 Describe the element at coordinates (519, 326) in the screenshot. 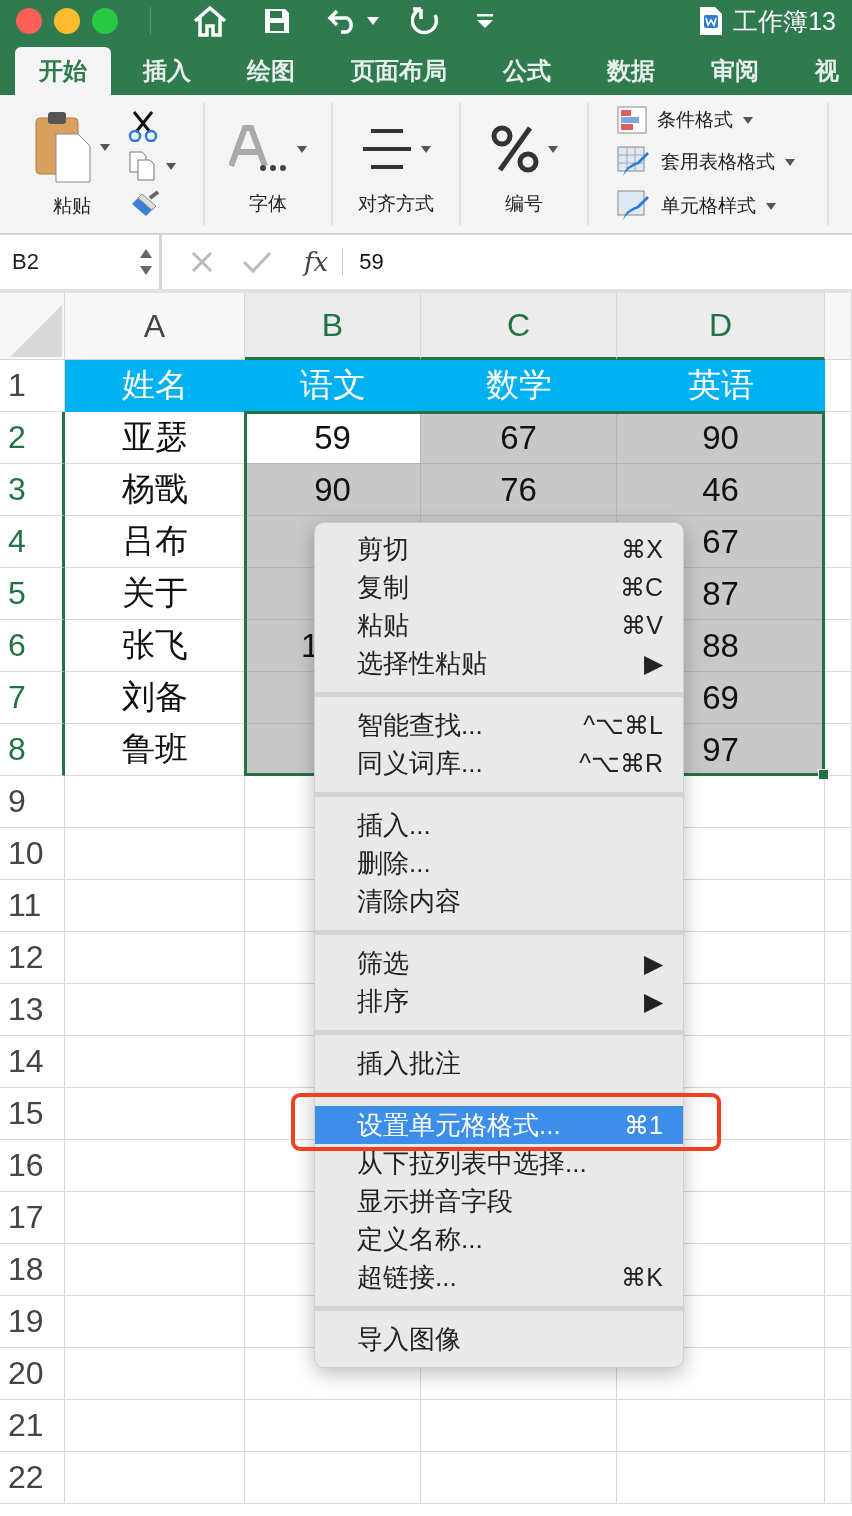

I see `column-header: C` at that location.